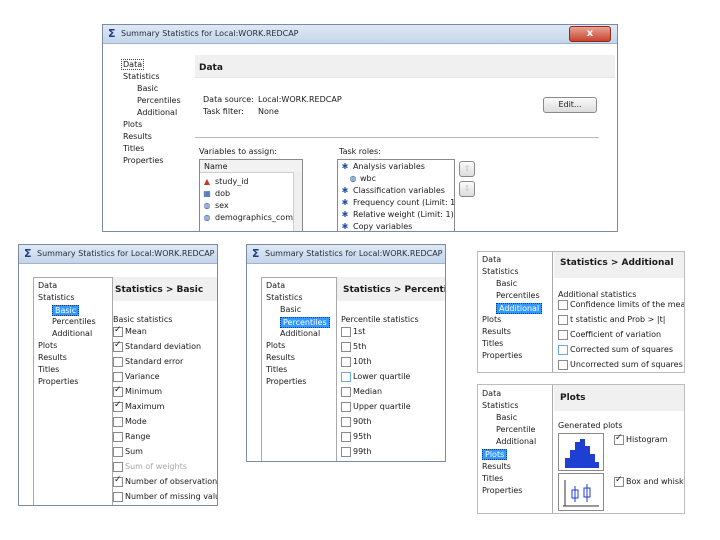 Image resolution: width=720 pixels, height=540 pixels. Describe the element at coordinates (590, 34) in the screenshot. I see `close-button: x` at that location.